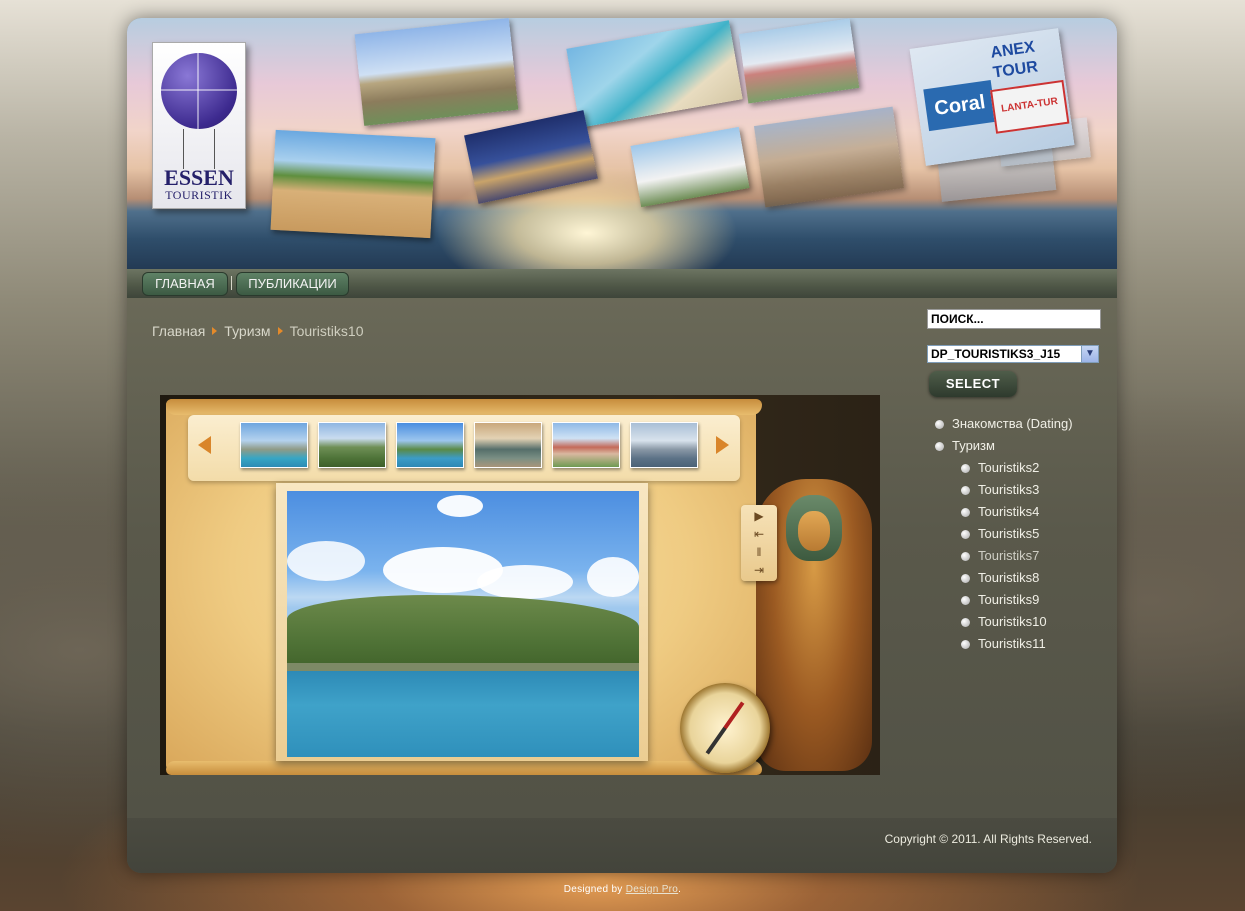 This screenshot has width=1245, height=911. What do you see at coordinates (654, 74) in the screenshot?
I see `banner-photo-beach` at bounding box center [654, 74].